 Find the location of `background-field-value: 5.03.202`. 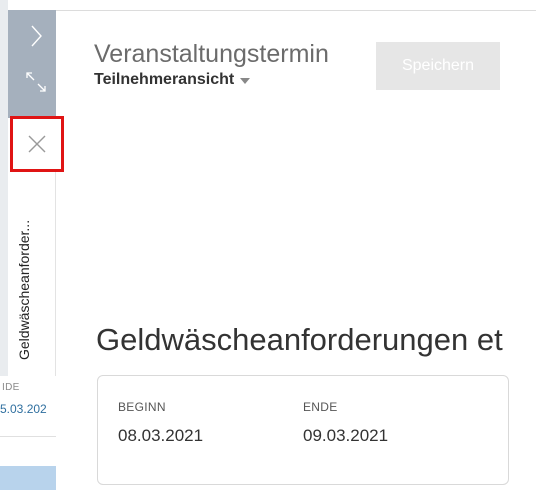

background-field-value: 5.03.202 is located at coordinates (23, 409).